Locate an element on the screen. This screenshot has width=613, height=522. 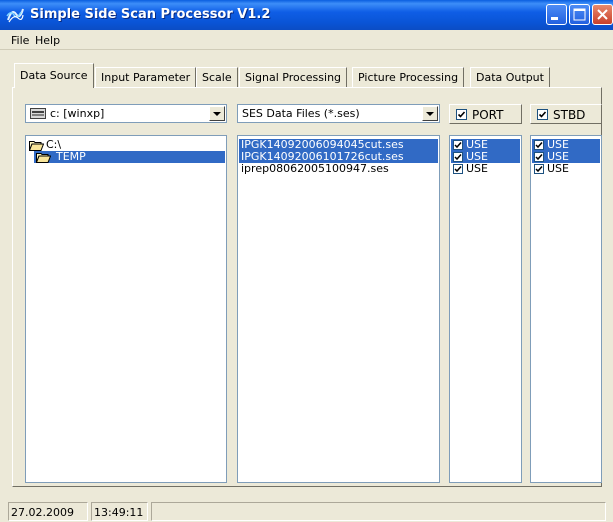
port-checkbox-box is located at coordinates (461, 114).